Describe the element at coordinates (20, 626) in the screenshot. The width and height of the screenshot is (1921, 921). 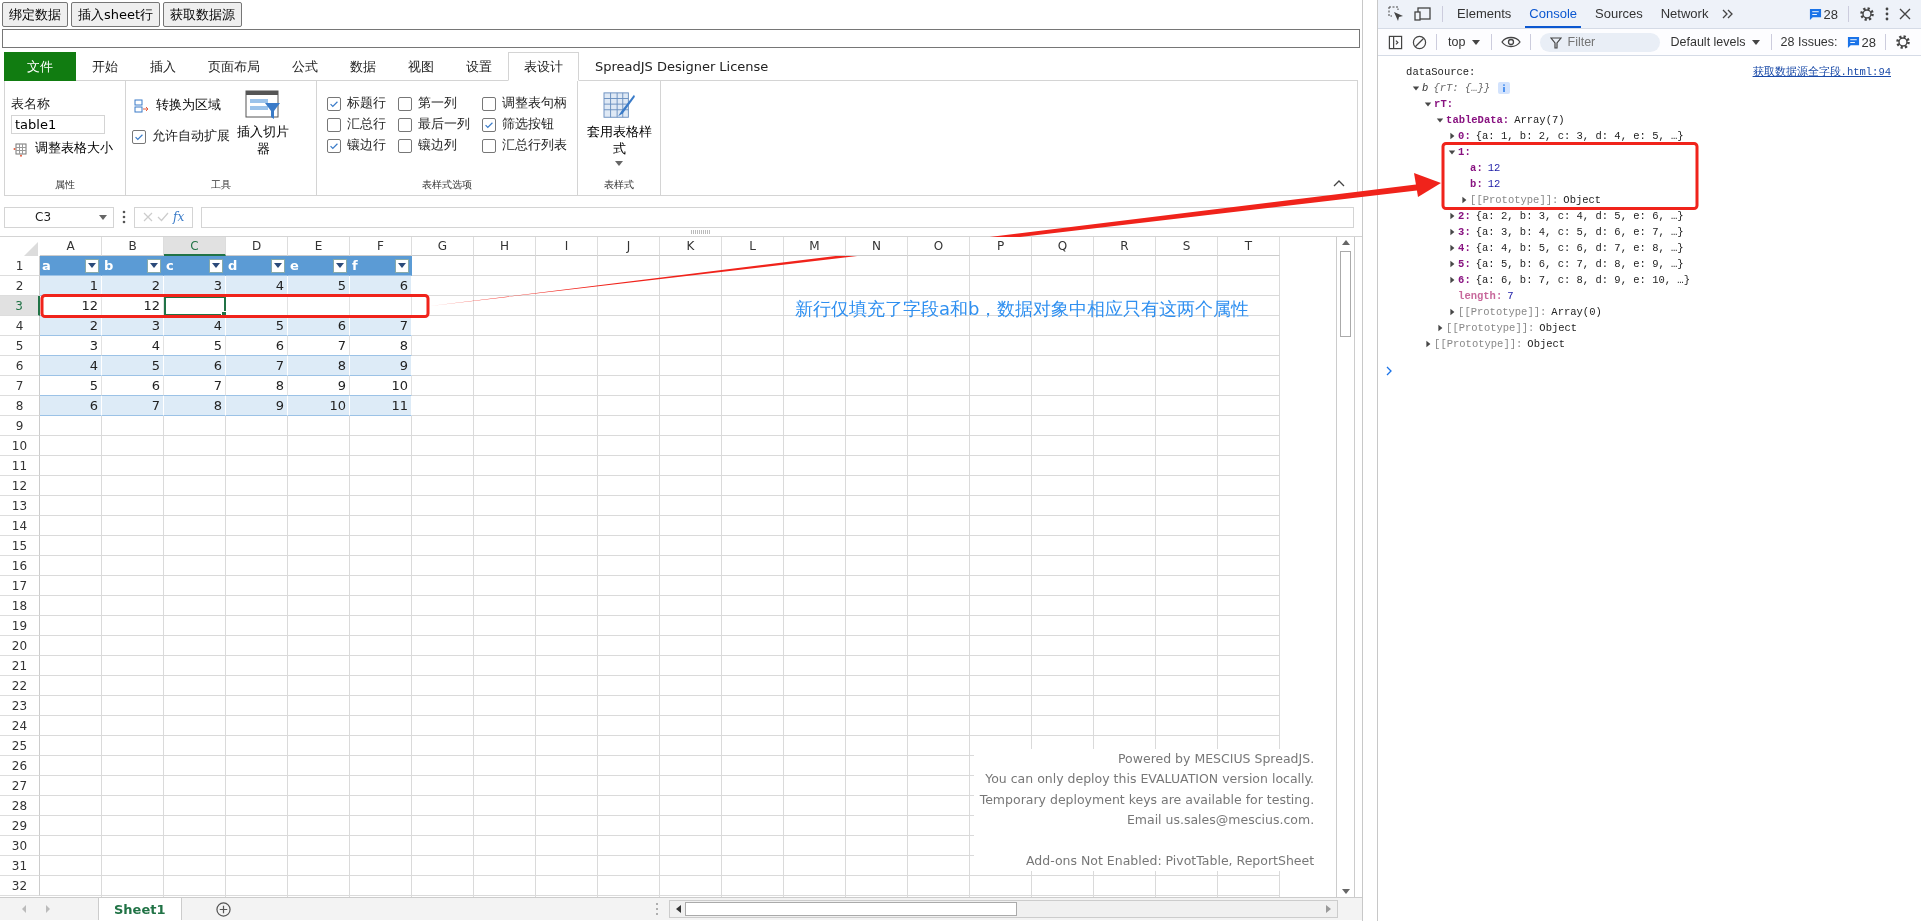
I see `row-header: 19` at that location.